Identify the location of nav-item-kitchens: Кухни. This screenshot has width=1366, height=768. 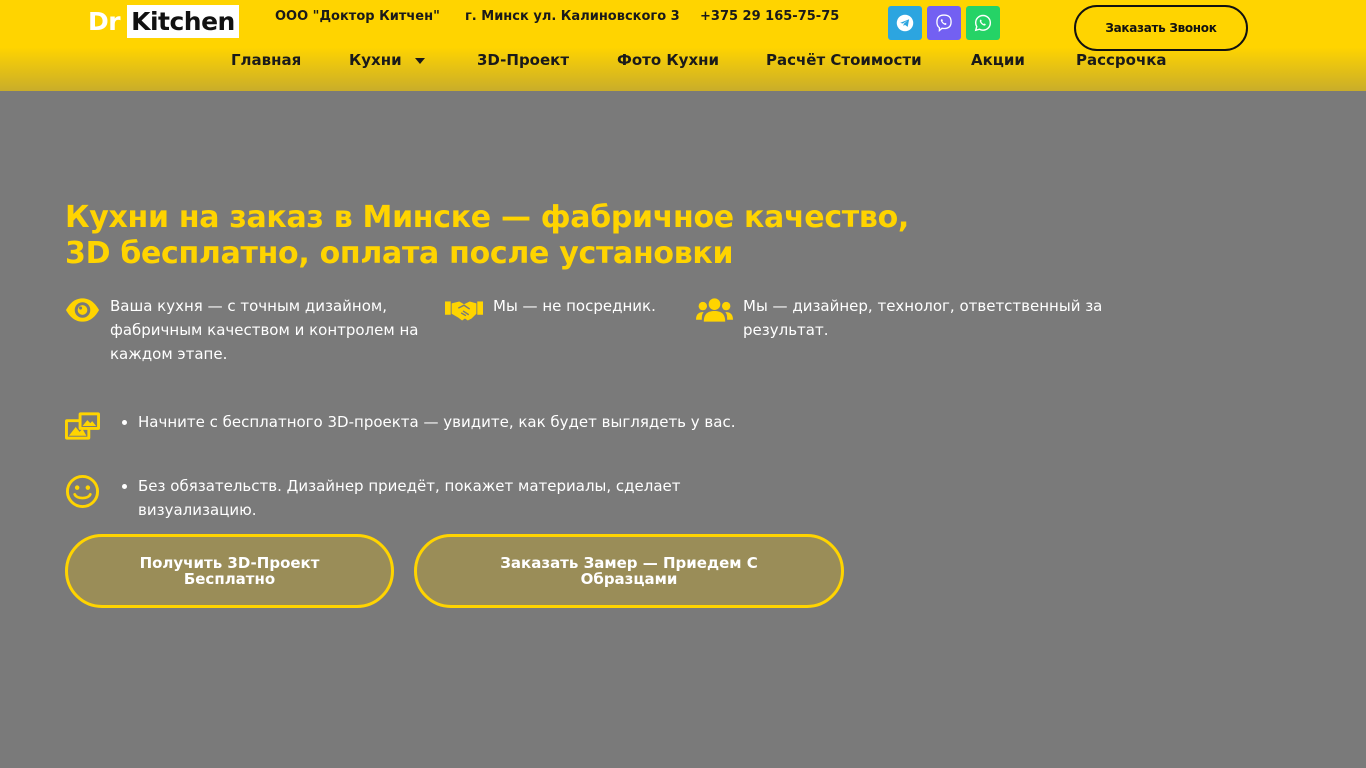
(387, 60).